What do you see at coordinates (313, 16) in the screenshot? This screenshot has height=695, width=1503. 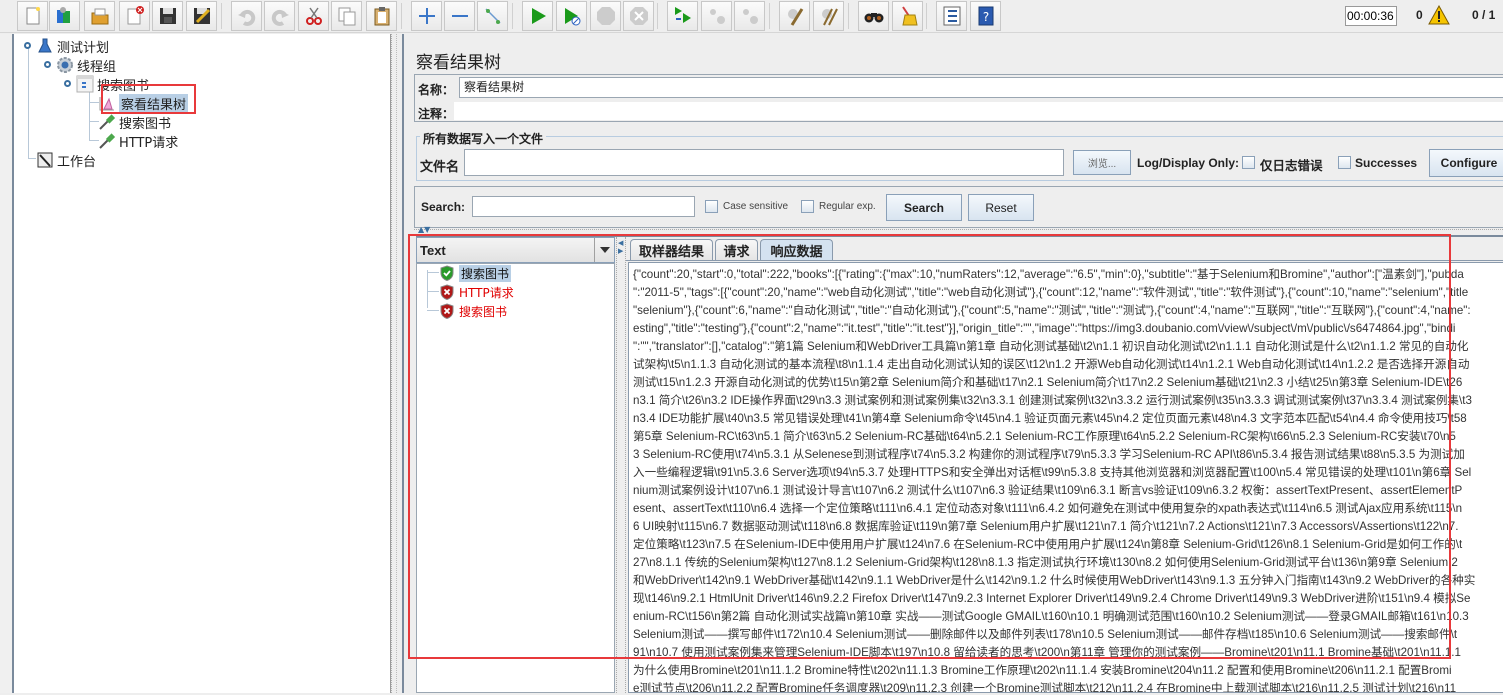 I see `cut-button` at bounding box center [313, 16].